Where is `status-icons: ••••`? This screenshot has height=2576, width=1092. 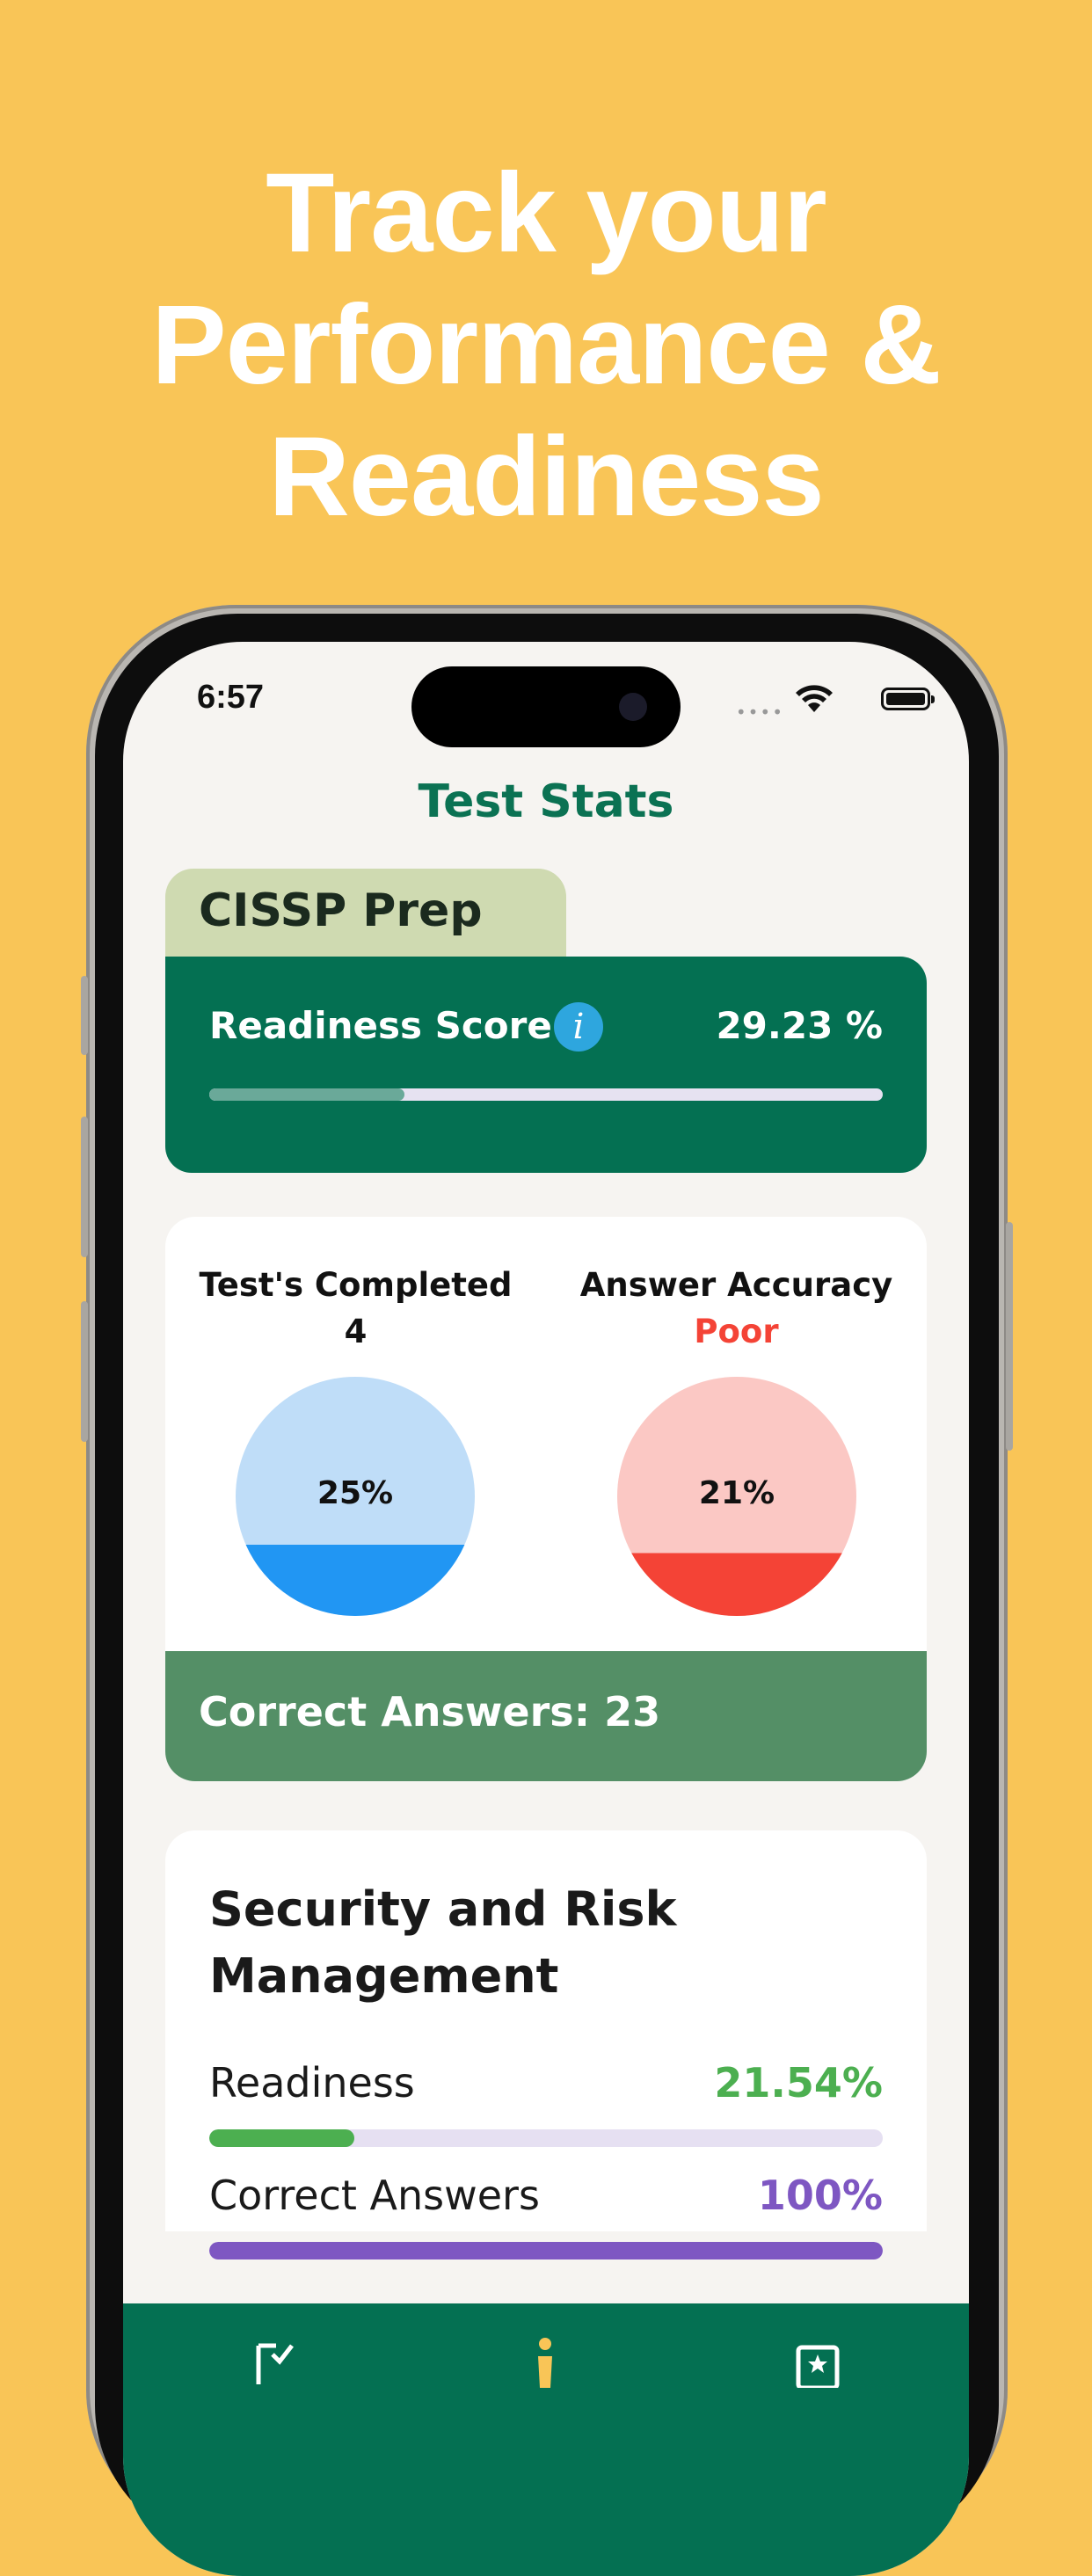 status-icons: •••• is located at coordinates (827, 703).